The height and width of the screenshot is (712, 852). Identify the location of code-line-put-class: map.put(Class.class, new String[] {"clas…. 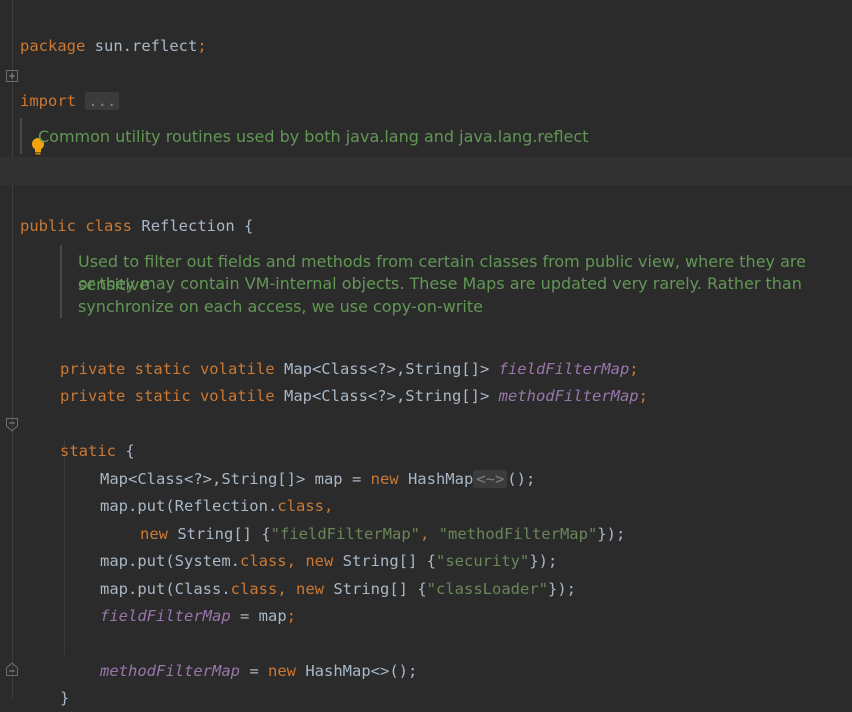
(426, 573).